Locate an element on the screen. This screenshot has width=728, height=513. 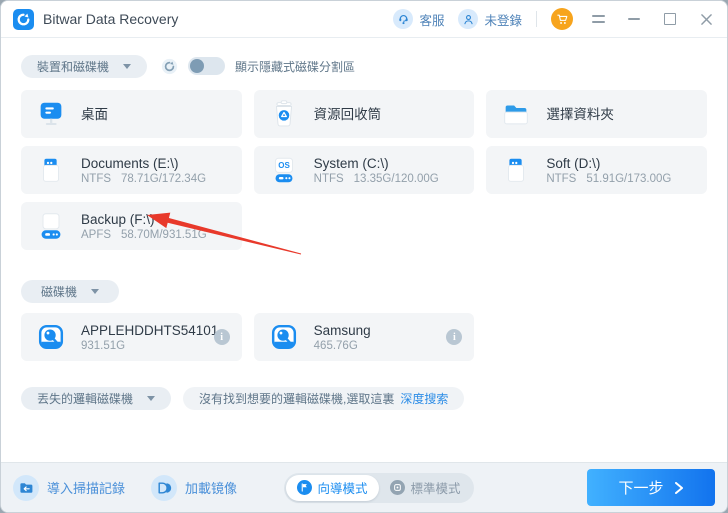
svg-text: OS is located at coordinates (284, 165).